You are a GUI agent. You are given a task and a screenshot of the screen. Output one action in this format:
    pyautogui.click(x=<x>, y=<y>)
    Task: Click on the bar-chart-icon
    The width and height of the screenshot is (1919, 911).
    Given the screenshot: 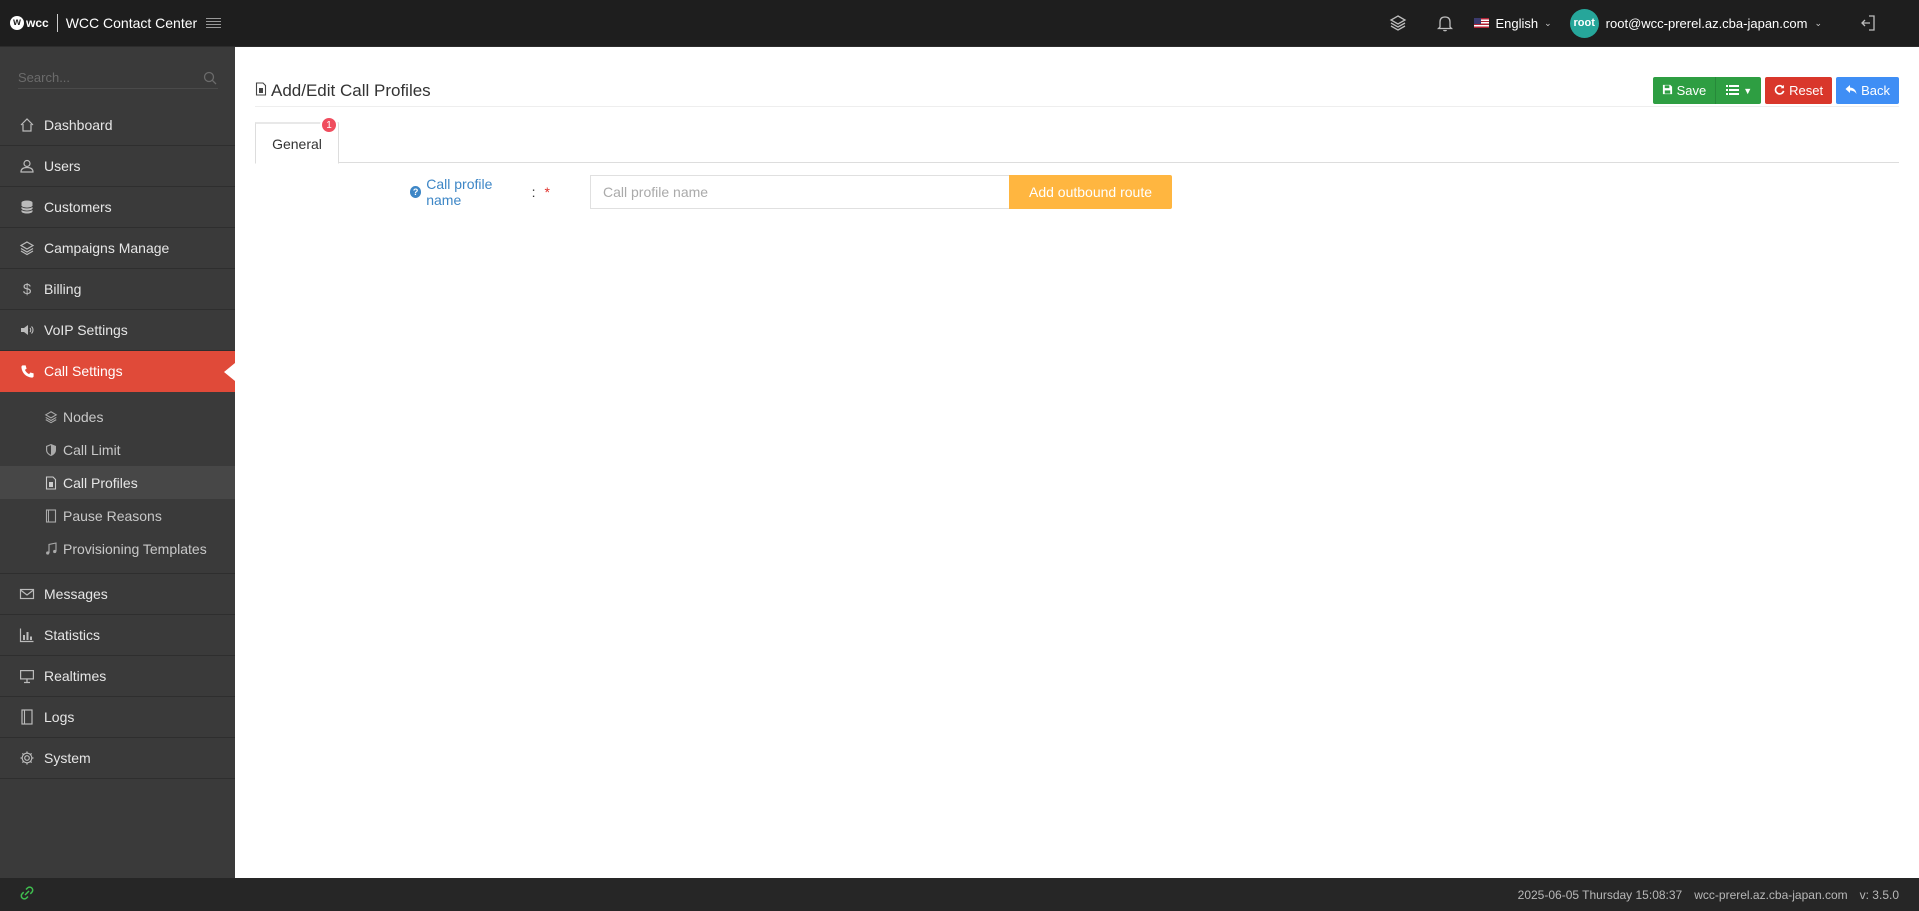 What is the action you would take?
    pyautogui.click(x=27, y=635)
    